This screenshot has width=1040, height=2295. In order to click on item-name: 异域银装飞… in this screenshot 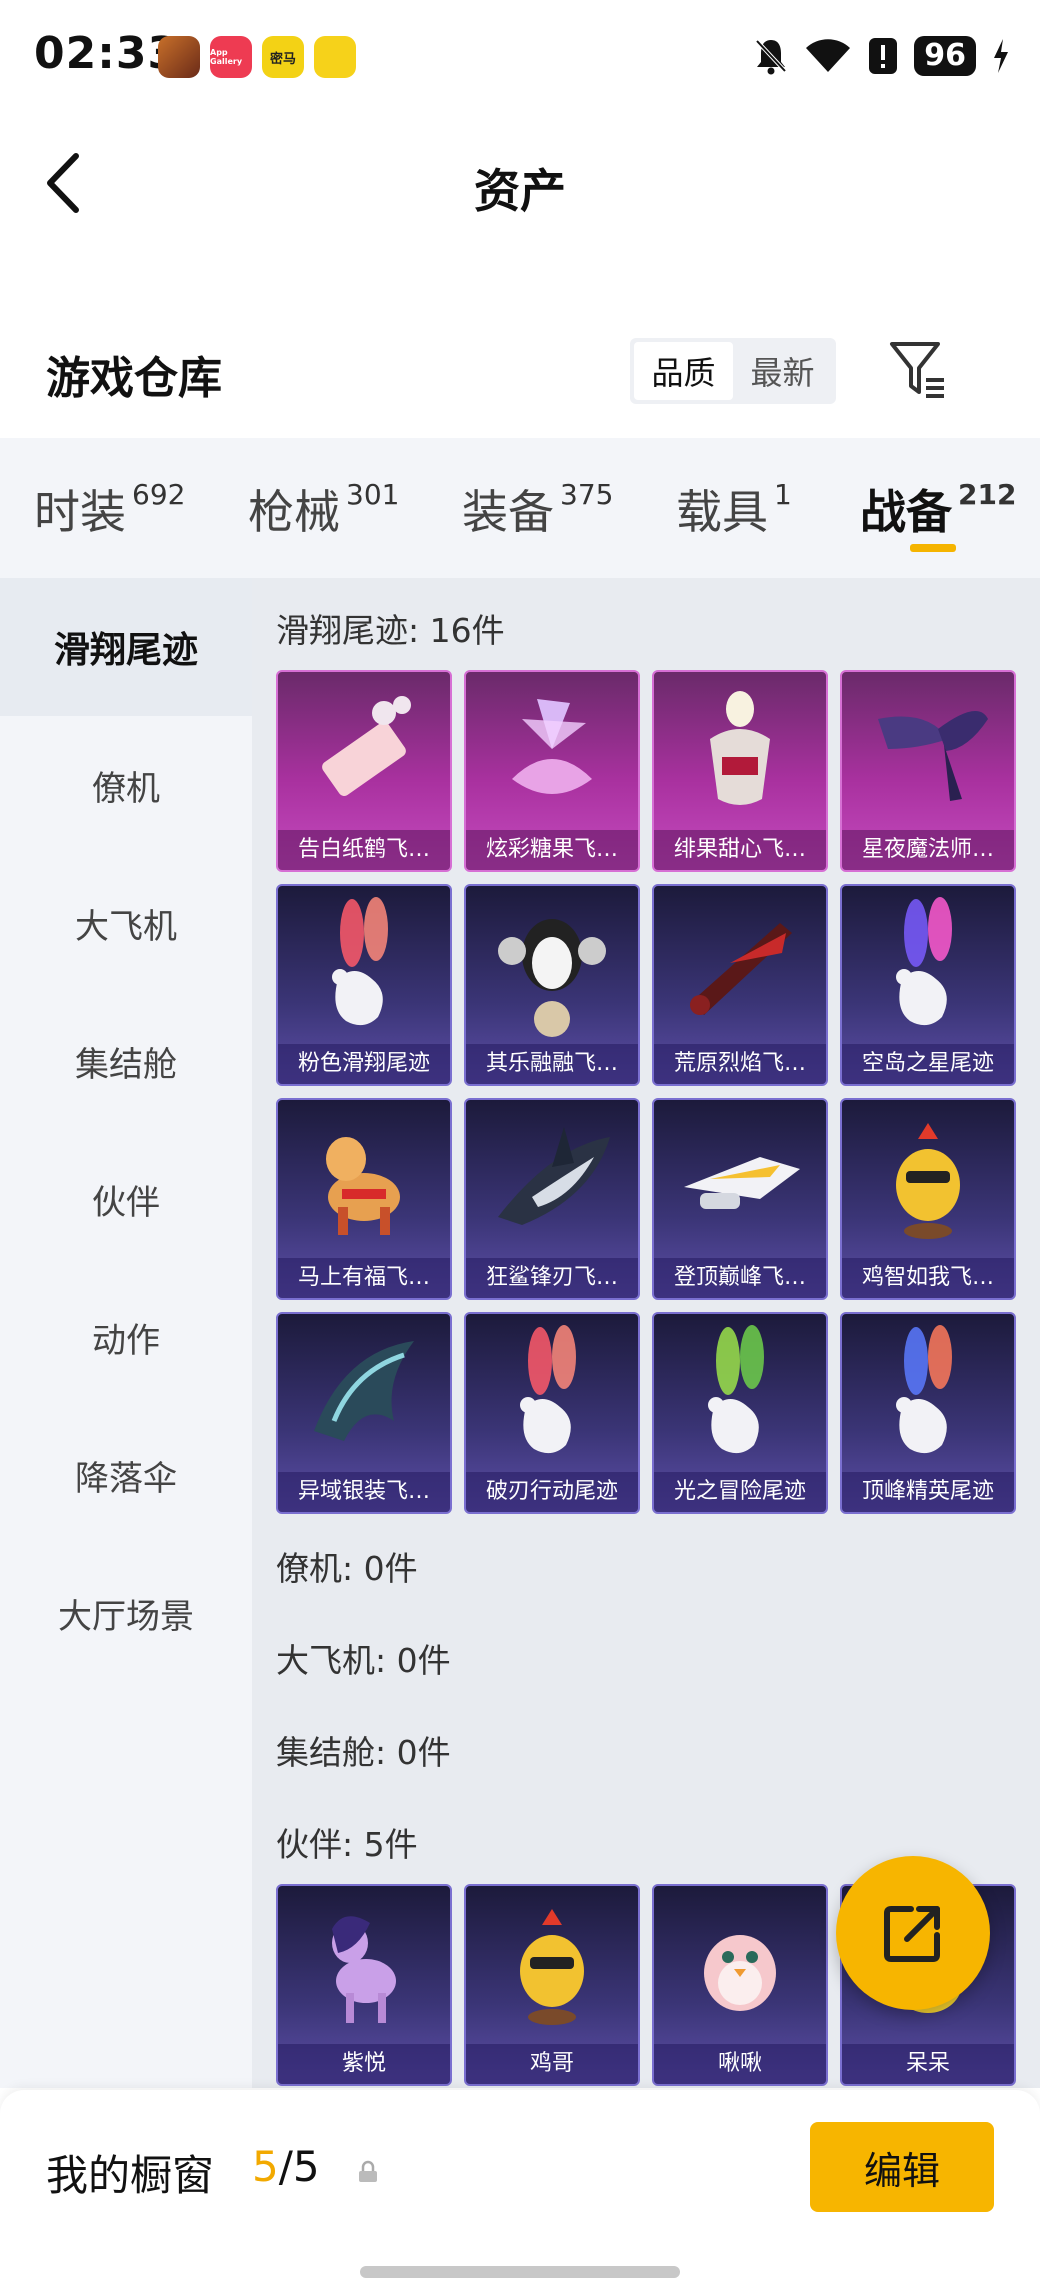, I will do `click(364, 1492)`.